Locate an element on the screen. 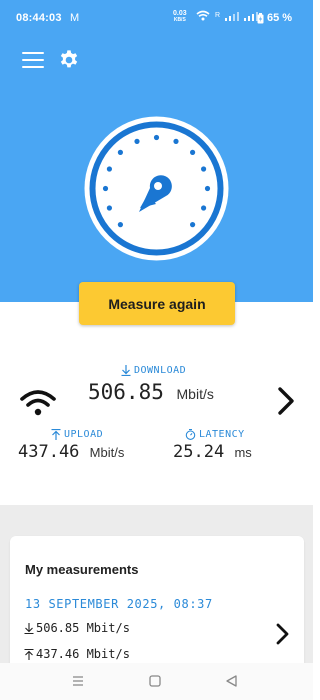 The width and height of the screenshot is (320, 700). gear-icon is located at coordinates (69, 60).